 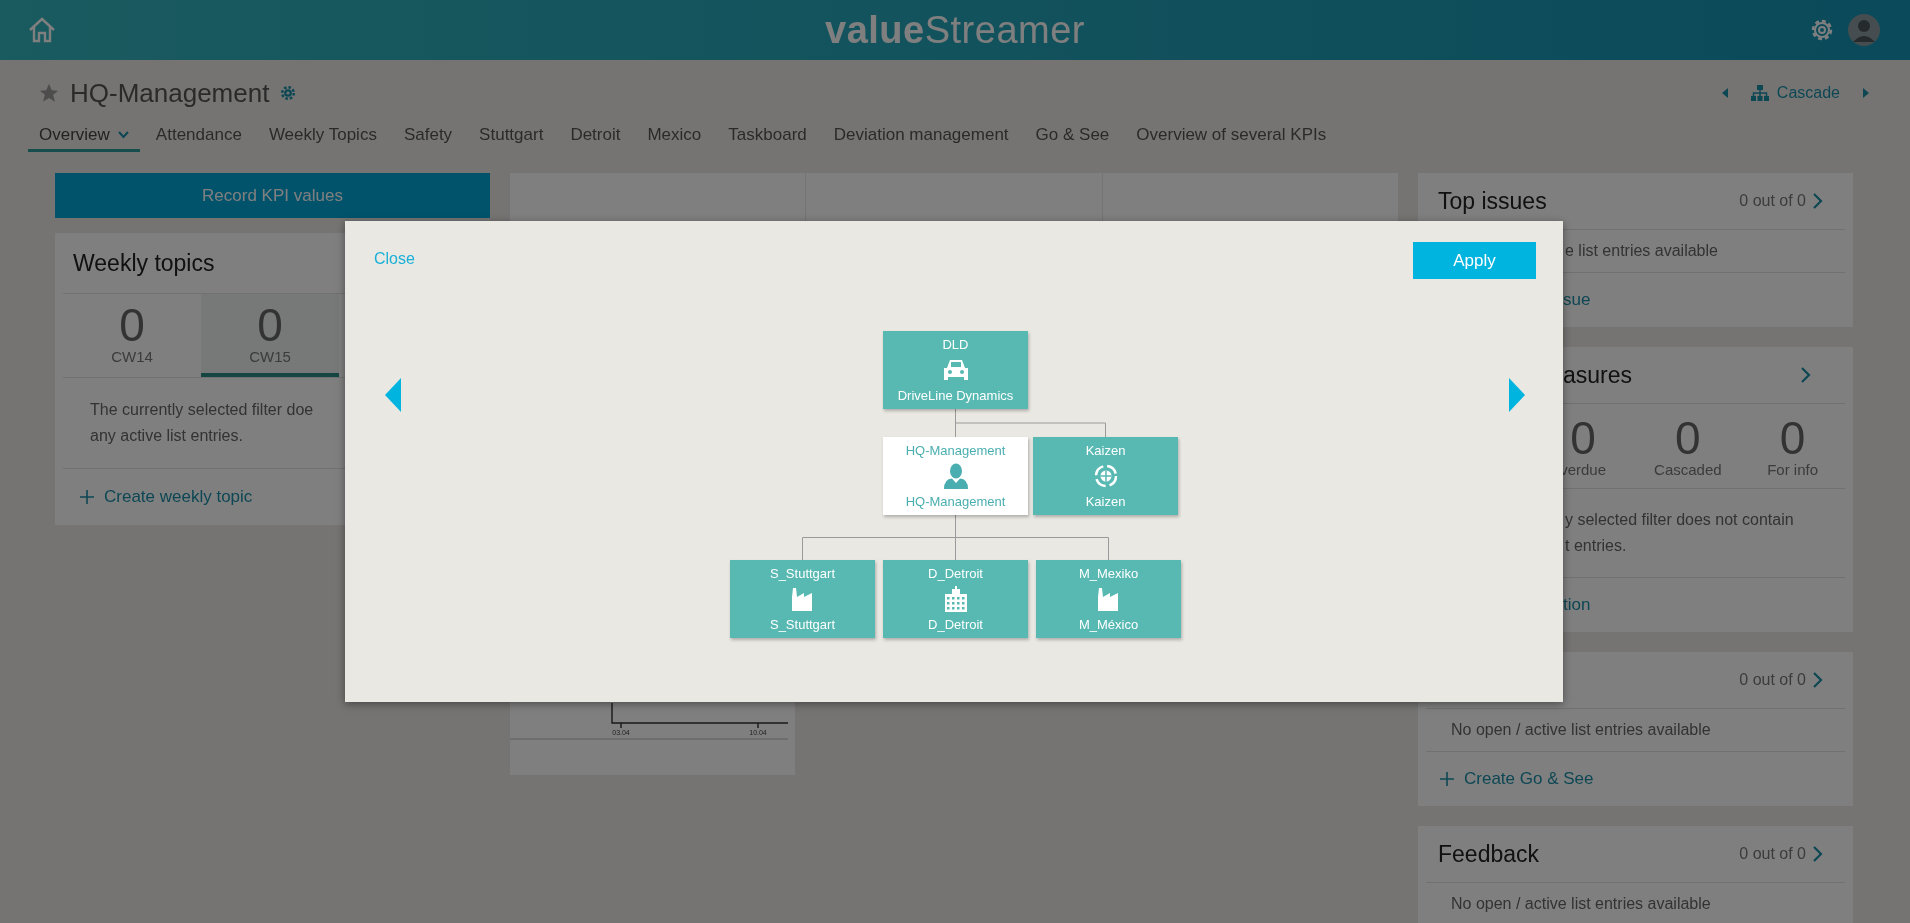 I want to click on next-arrow-icon, so click(x=1517, y=395).